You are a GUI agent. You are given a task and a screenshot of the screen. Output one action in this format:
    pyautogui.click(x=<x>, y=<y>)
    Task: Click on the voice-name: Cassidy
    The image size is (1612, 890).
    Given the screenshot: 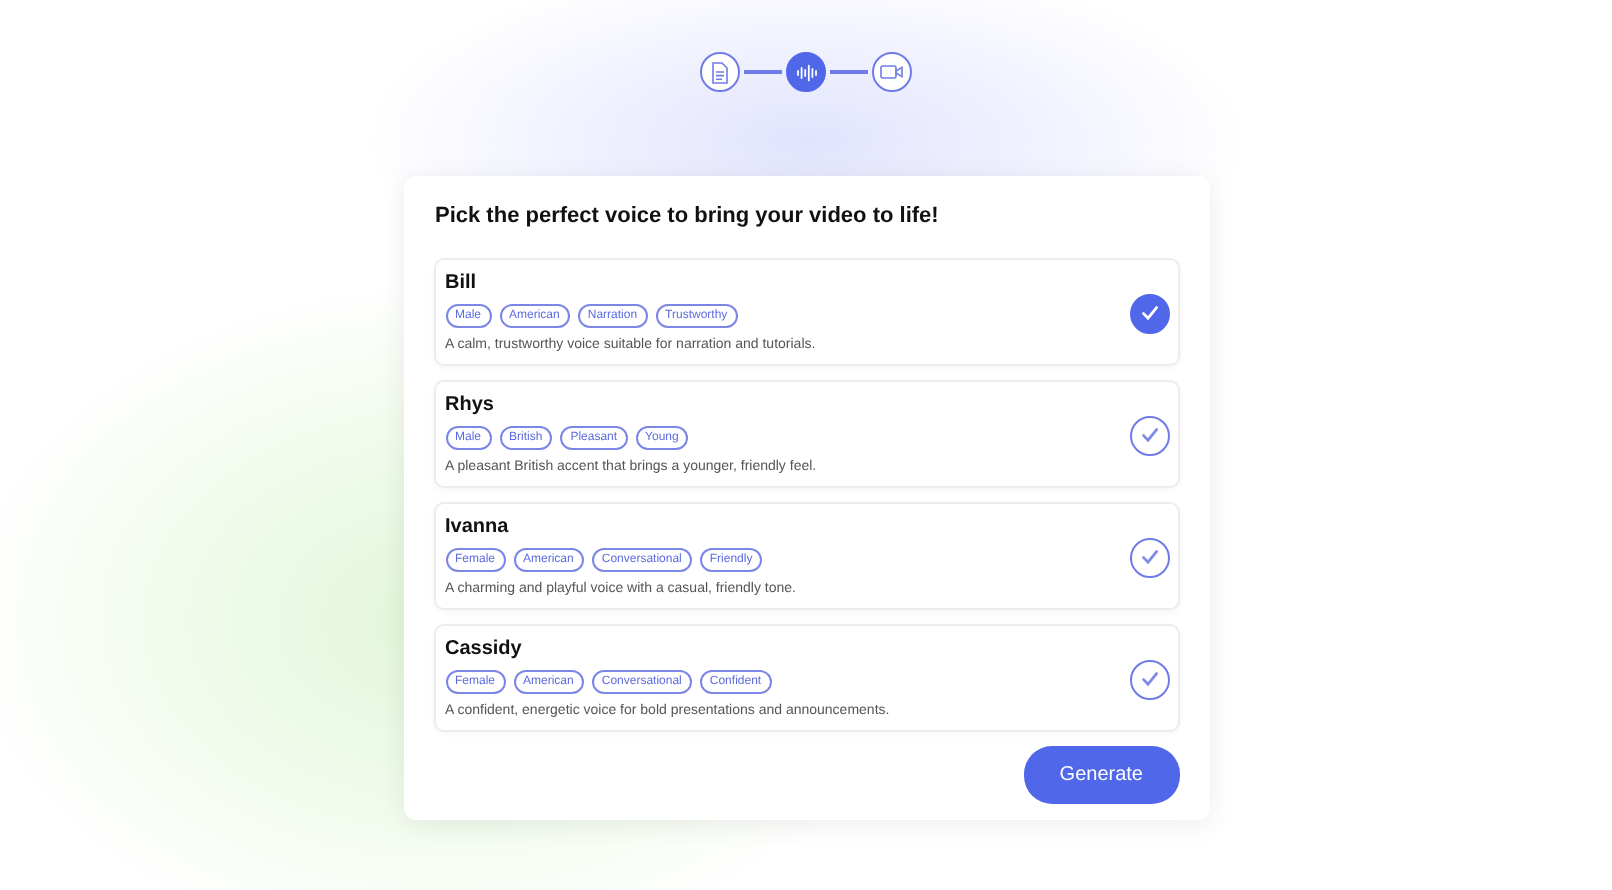 What is the action you would take?
    pyautogui.click(x=484, y=650)
    